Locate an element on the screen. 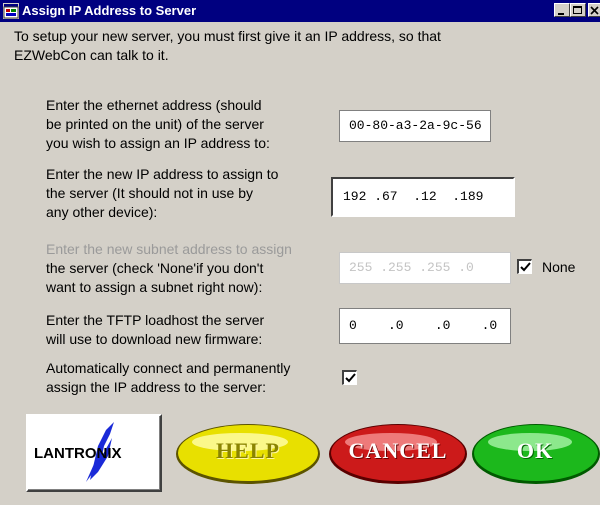  label-line: Enter the TFTP loadhost the server is located at coordinates (155, 320).